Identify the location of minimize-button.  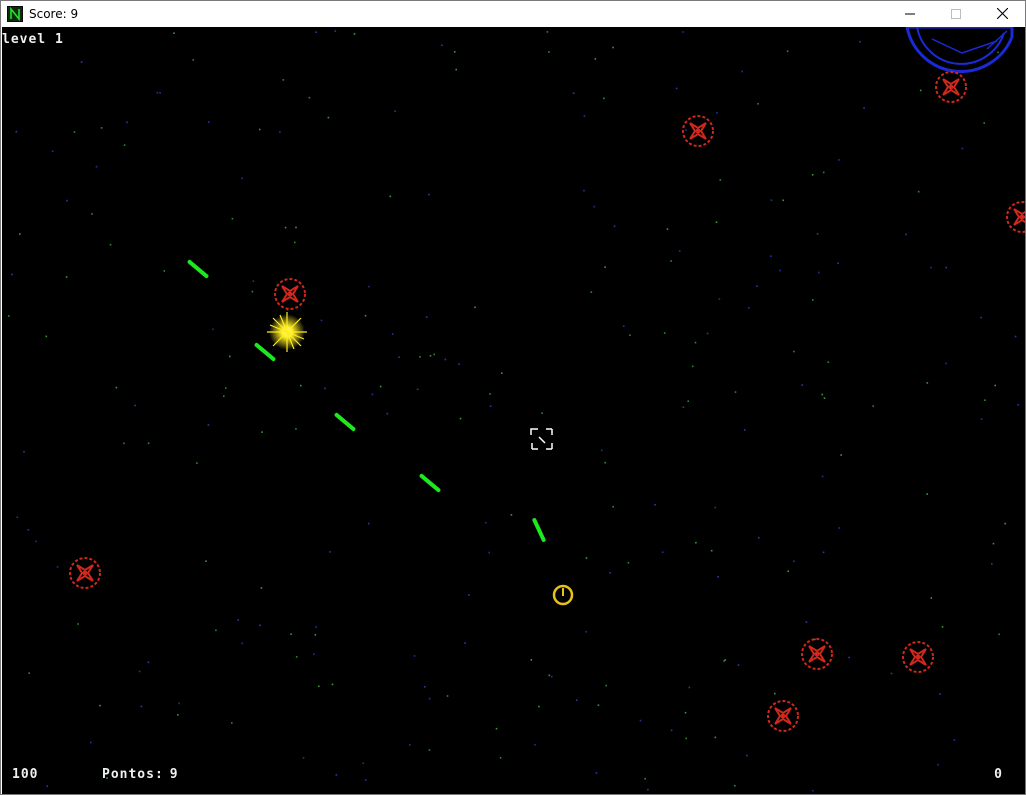
(910, 13).